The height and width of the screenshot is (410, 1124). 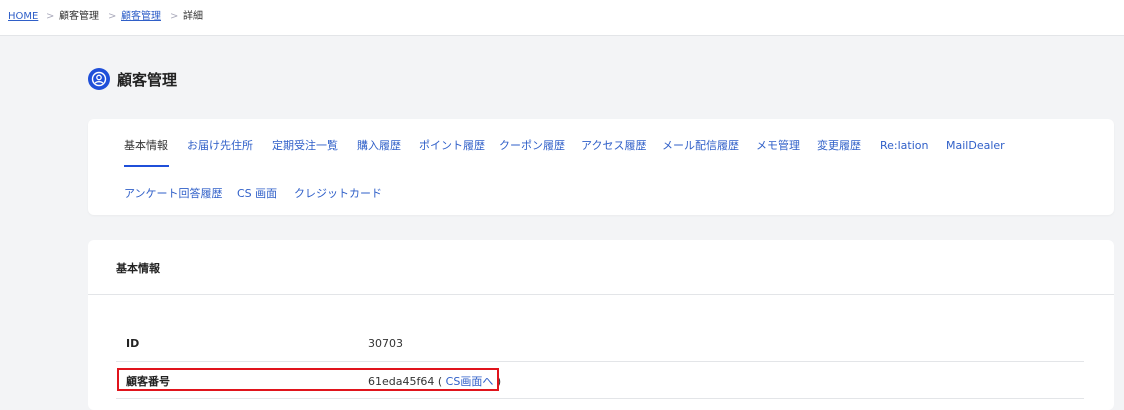 What do you see at coordinates (257, 193) in the screenshot?
I see `tab-cs-screen: CS 画面` at bounding box center [257, 193].